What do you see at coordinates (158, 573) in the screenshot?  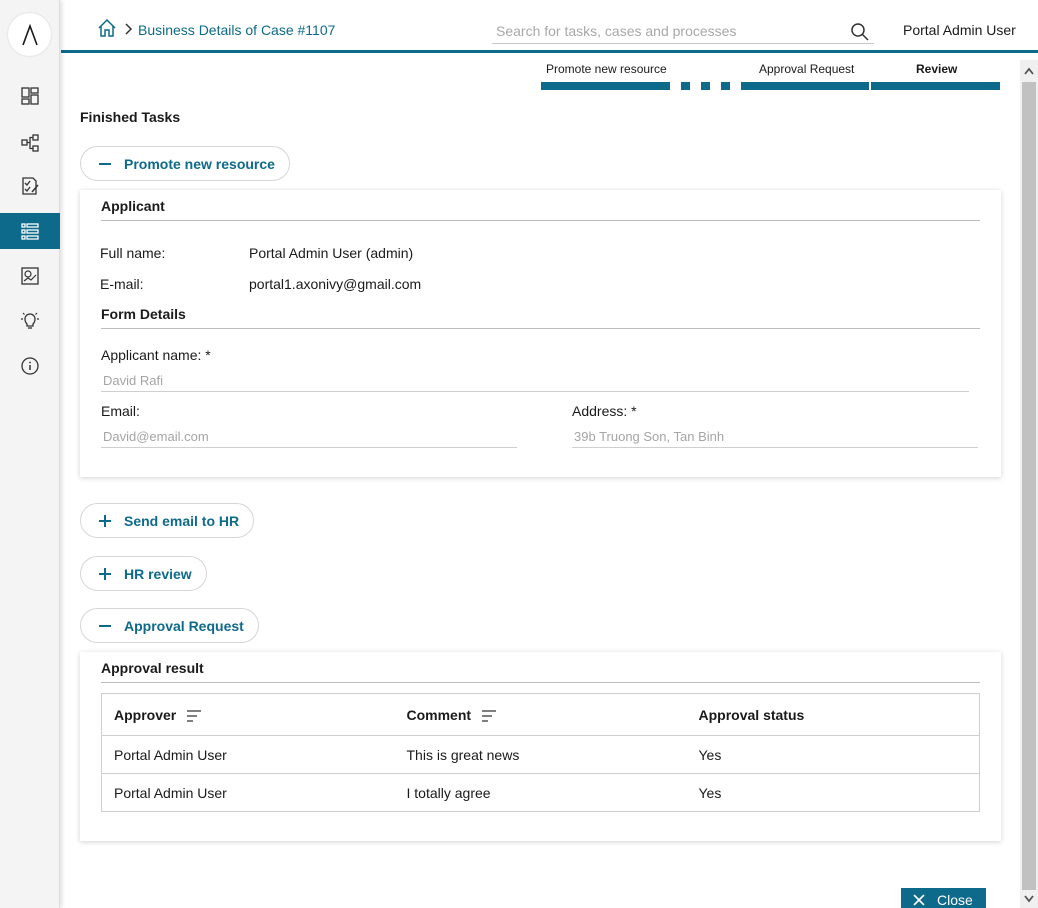 I see `task-label: HR review` at bounding box center [158, 573].